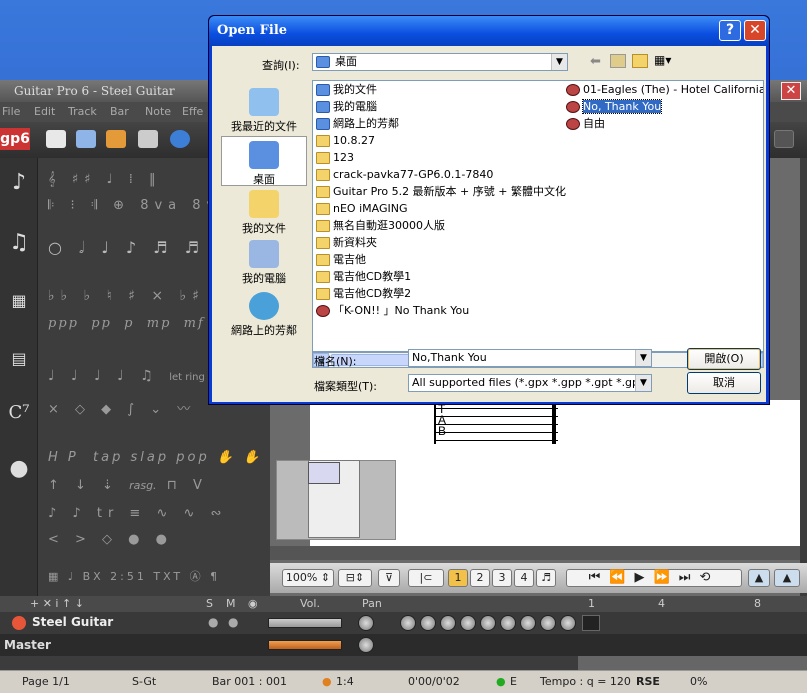  Describe the element at coordinates (724, 383) in the screenshot. I see `cancel-button: 取消` at that location.